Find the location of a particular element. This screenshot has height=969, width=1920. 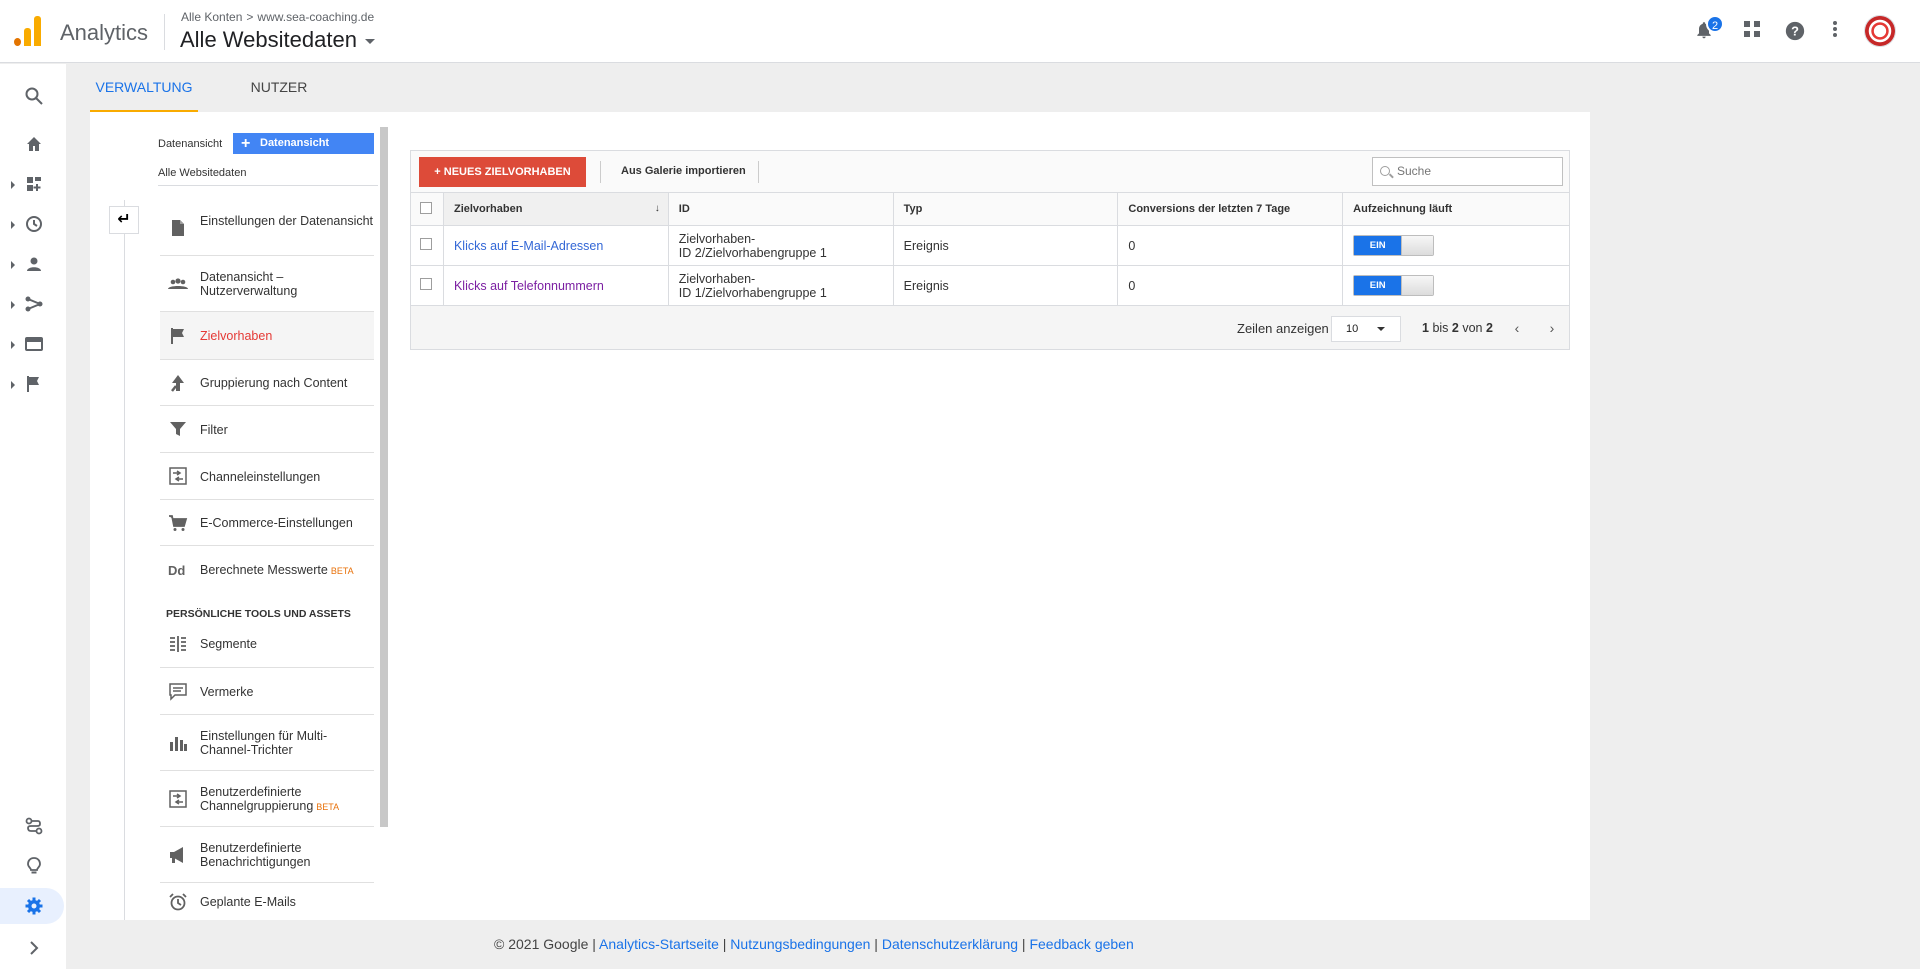

goal-id-line1: Zielvorhaben- is located at coordinates (717, 278).